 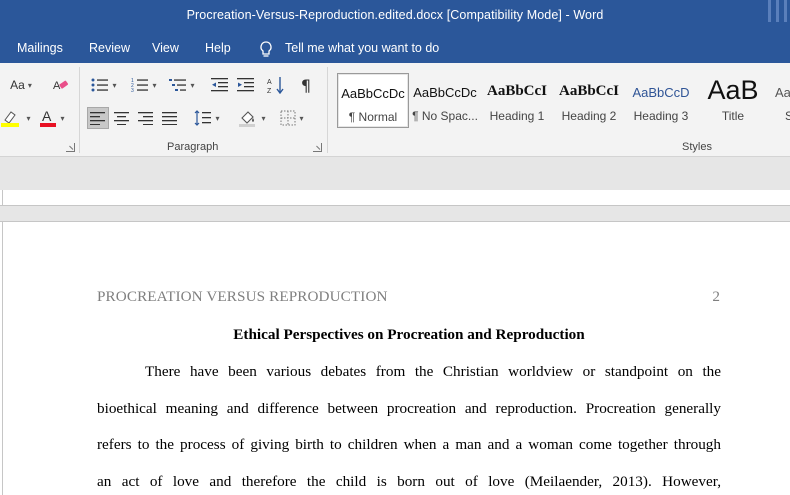 What do you see at coordinates (70, 147) in the screenshot?
I see `font-dialog-launcher` at bounding box center [70, 147].